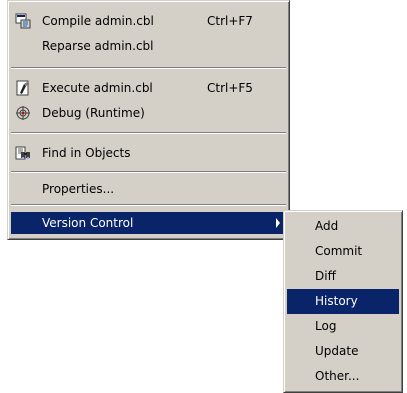 Image resolution: width=407 pixels, height=393 pixels. I want to click on compile-icon, so click(23, 21).